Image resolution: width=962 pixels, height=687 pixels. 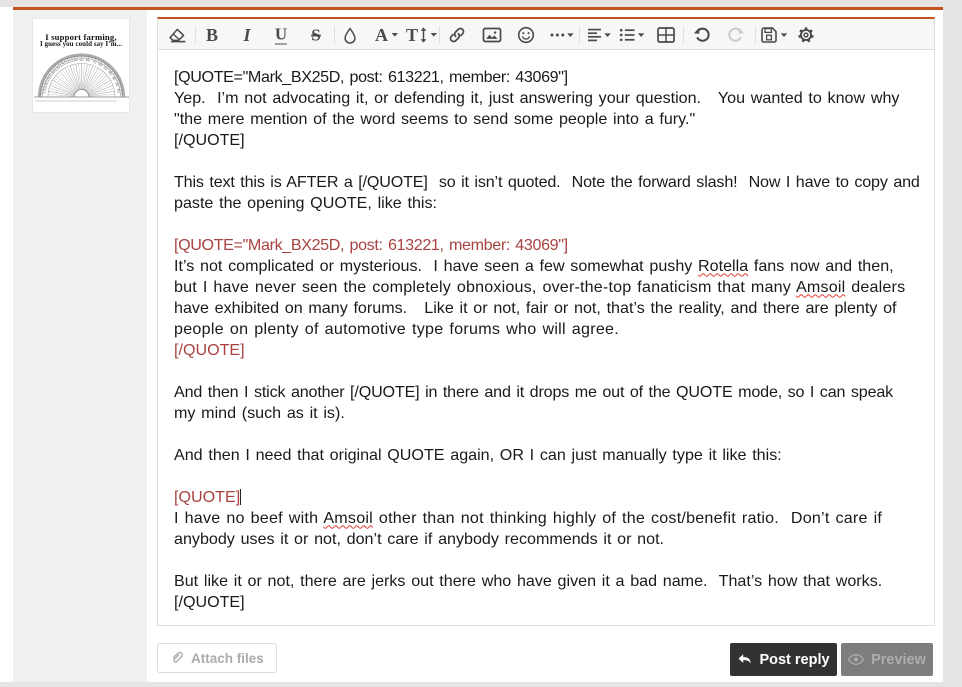 I want to click on svg-text: 80, so click(x=88, y=60).